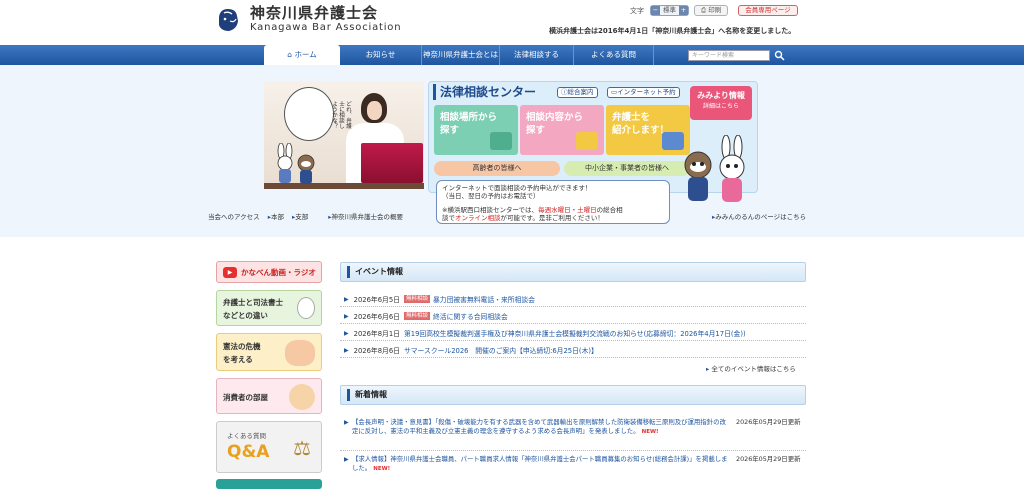  Describe the element at coordinates (476, 130) in the screenshot. I see `search-by-place-tile: 相談場所から 探す` at that location.